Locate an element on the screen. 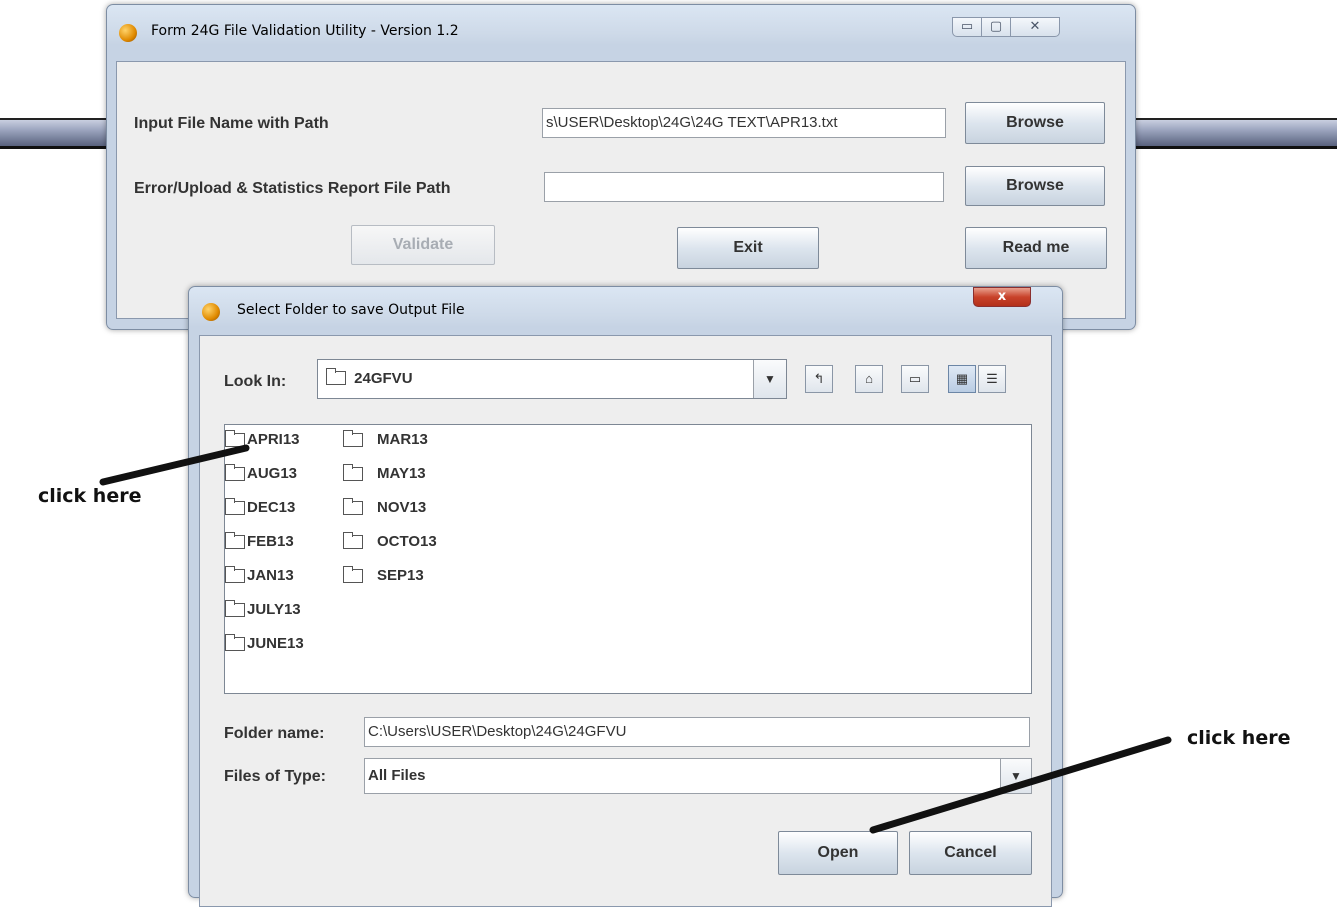 This screenshot has height=907, width=1337. annotation-line-right is located at coordinates (1020, 785).